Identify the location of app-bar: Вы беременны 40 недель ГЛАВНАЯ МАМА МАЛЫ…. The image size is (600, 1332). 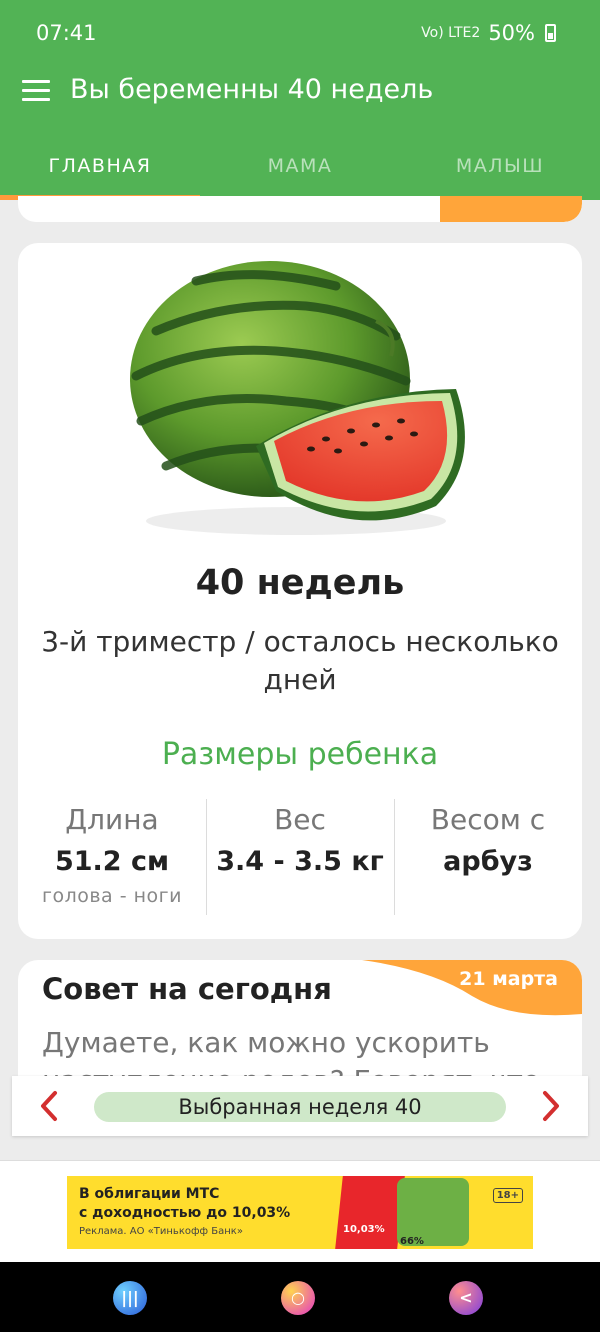
(300, 133).